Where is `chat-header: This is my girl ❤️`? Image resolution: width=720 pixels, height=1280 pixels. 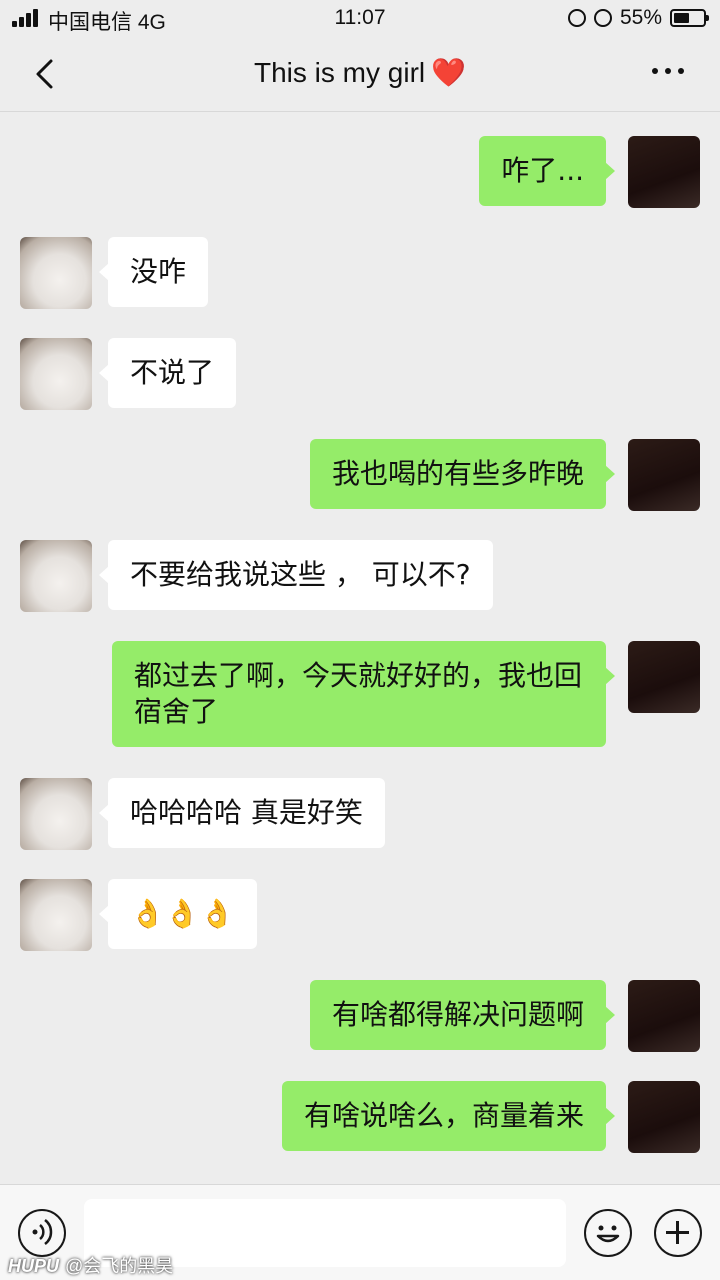
chat-header: This is my girl ❤️ is located at coordinates (360, 74).